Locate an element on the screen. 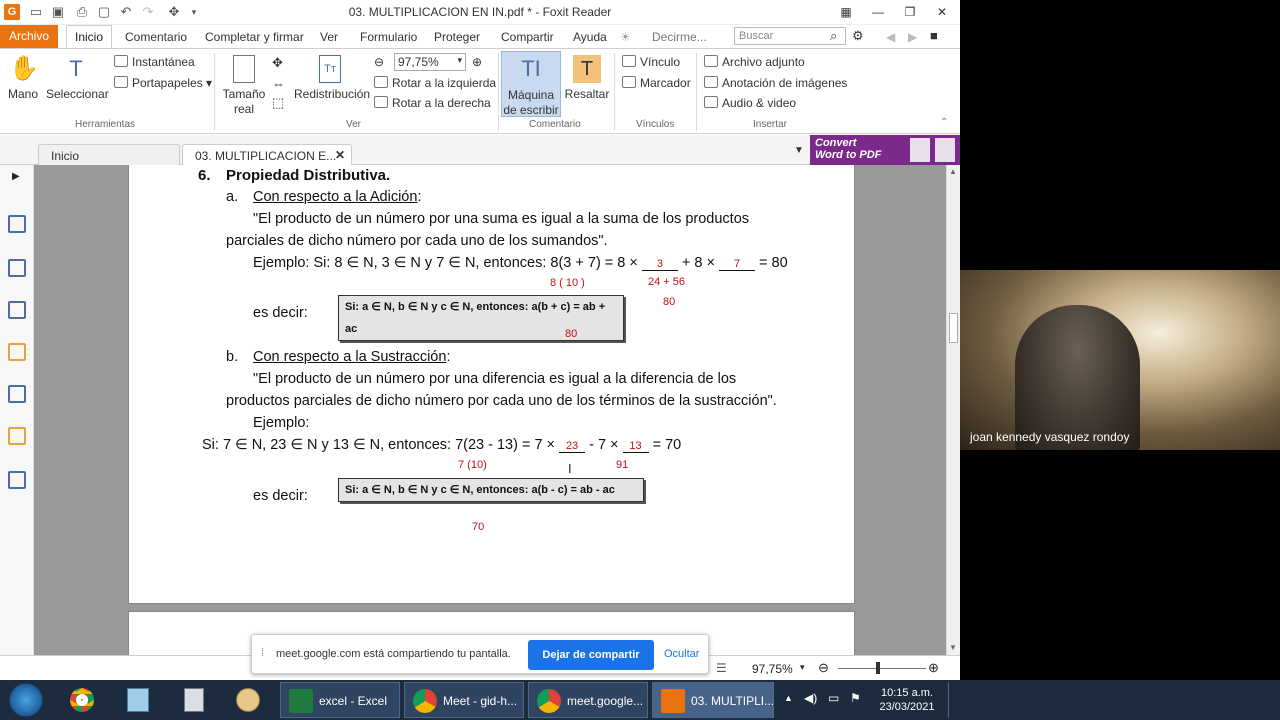 The height and width of the screenshot is (720, 1280). clipboard-button: Portapapeles ▾ is located at coordinates (163, 83).